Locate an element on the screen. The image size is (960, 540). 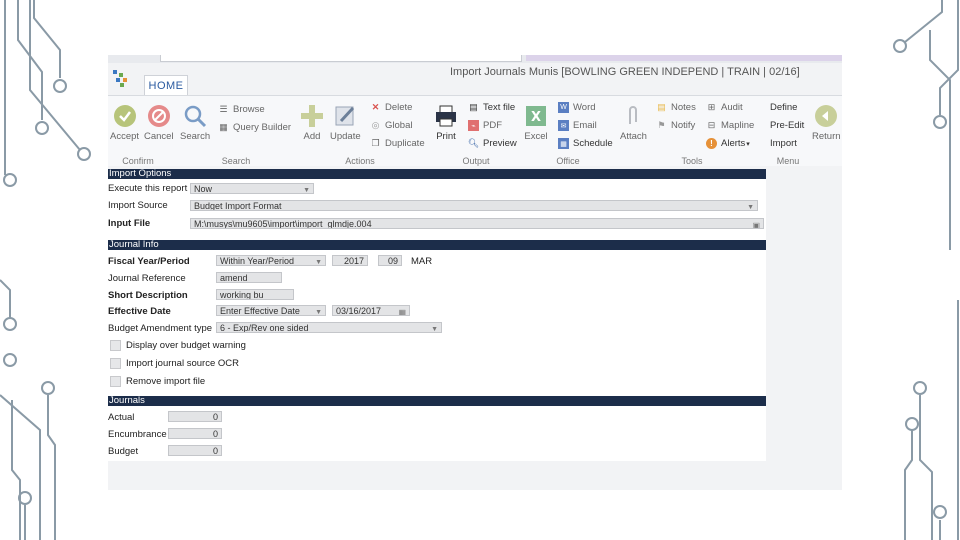
fiscal-period-field: 09 is located at coordinates (390, 260).